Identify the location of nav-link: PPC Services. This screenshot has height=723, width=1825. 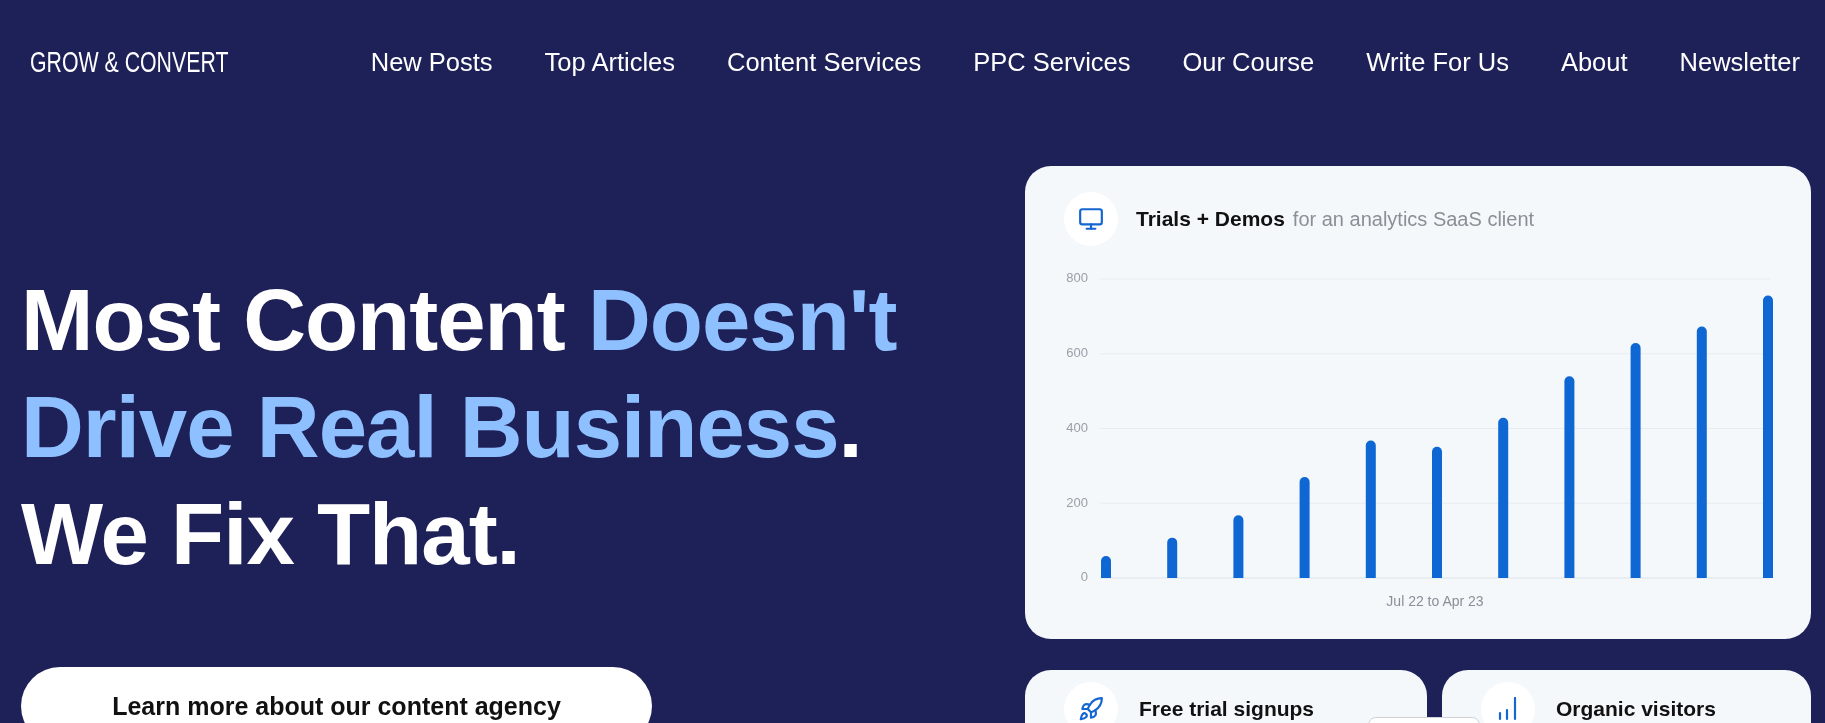
(1052, 62).